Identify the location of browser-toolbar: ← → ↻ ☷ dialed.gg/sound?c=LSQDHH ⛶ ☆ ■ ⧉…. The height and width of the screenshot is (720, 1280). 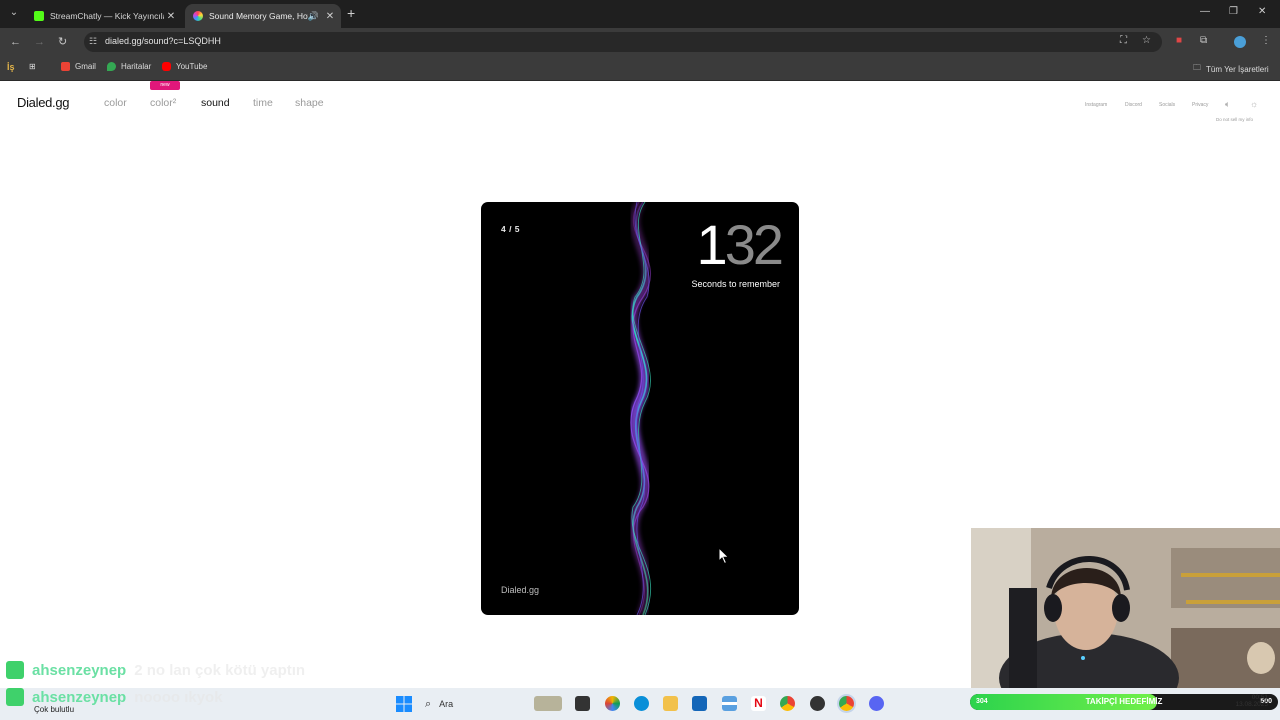
(640, 42).